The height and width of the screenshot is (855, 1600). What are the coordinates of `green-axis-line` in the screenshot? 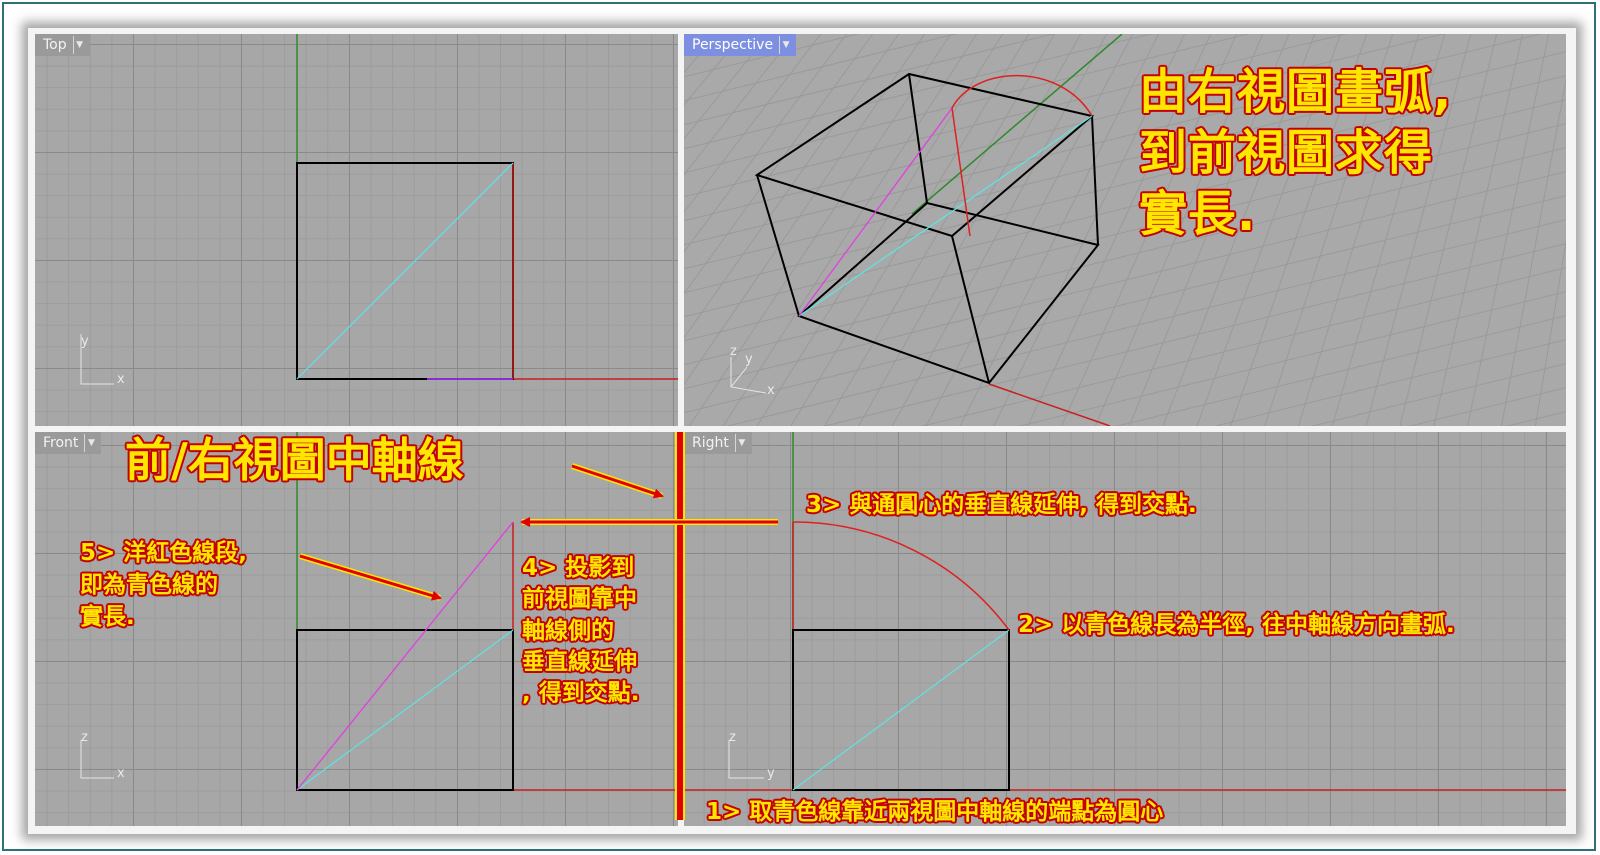 It's located at (1017, 124).